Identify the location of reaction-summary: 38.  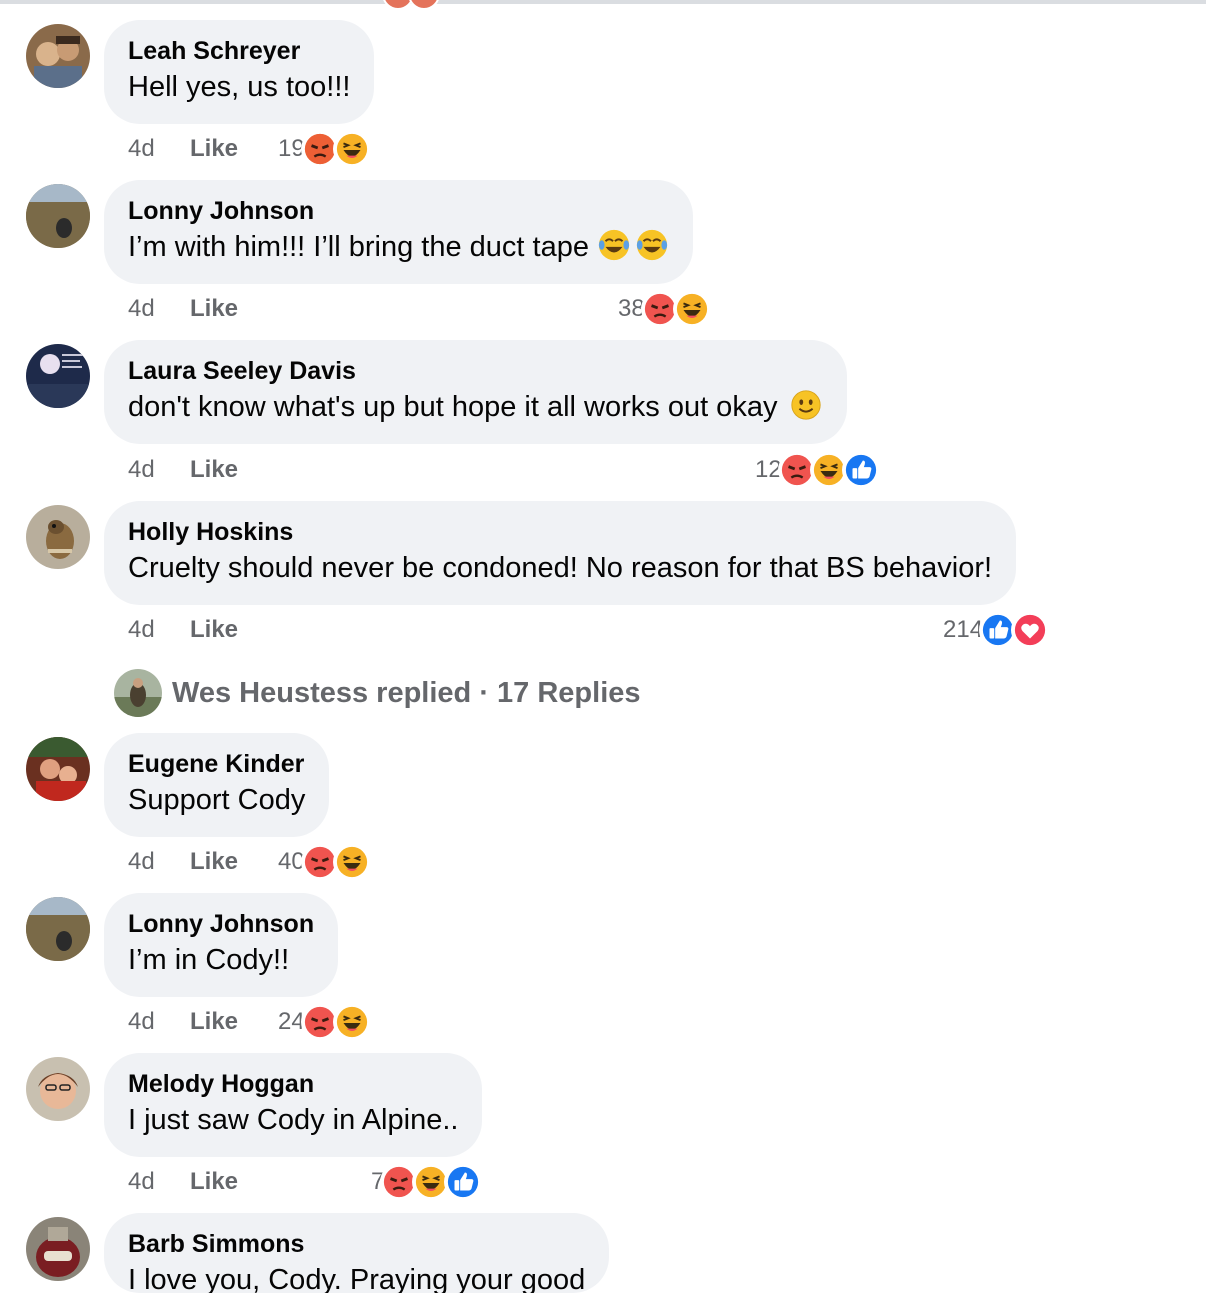
(664, 309).